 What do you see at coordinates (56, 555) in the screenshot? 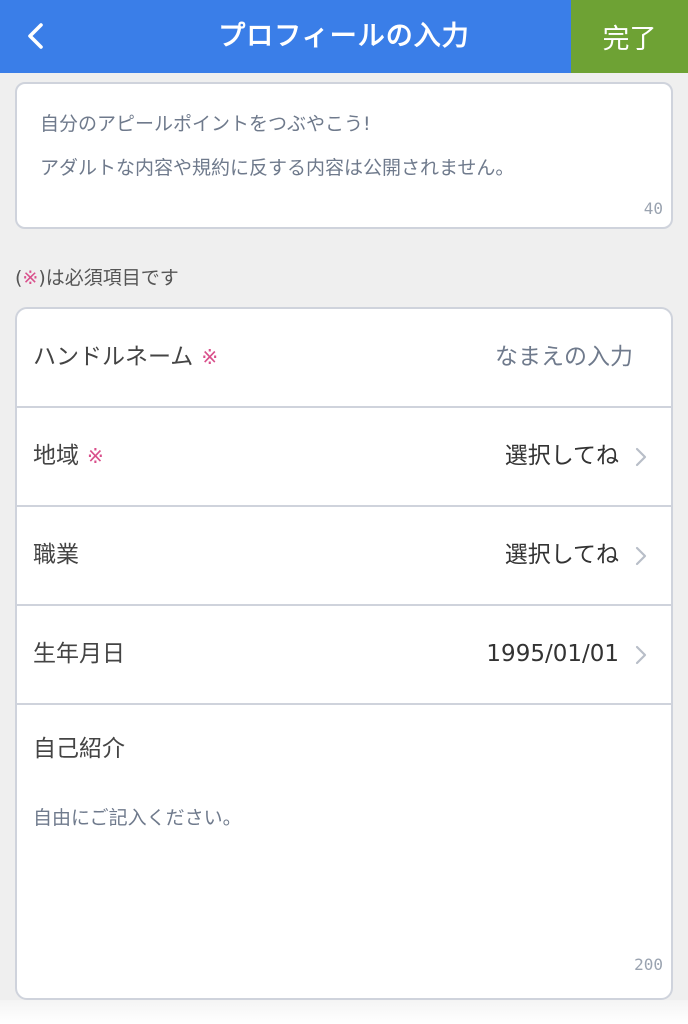
I see `occupation-label: 職業` at bounding box center [56, 555].